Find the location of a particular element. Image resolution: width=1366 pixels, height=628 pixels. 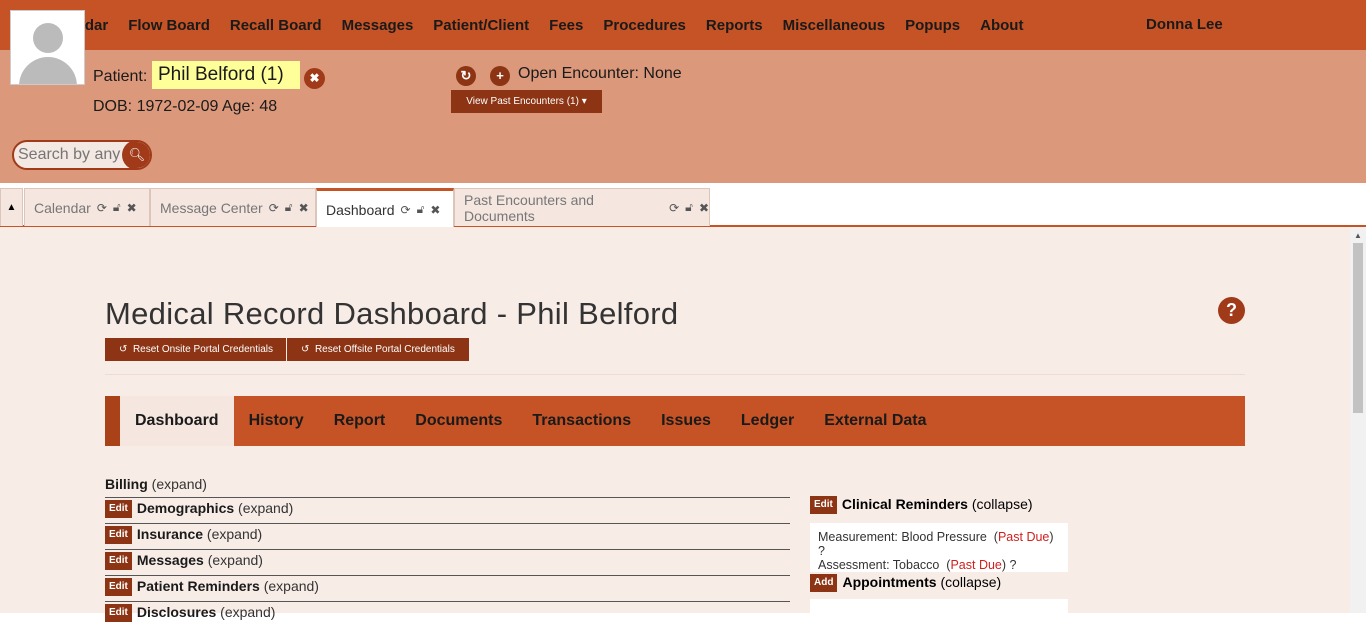

menu-popups: Popups is located at coordinates (932, 25).